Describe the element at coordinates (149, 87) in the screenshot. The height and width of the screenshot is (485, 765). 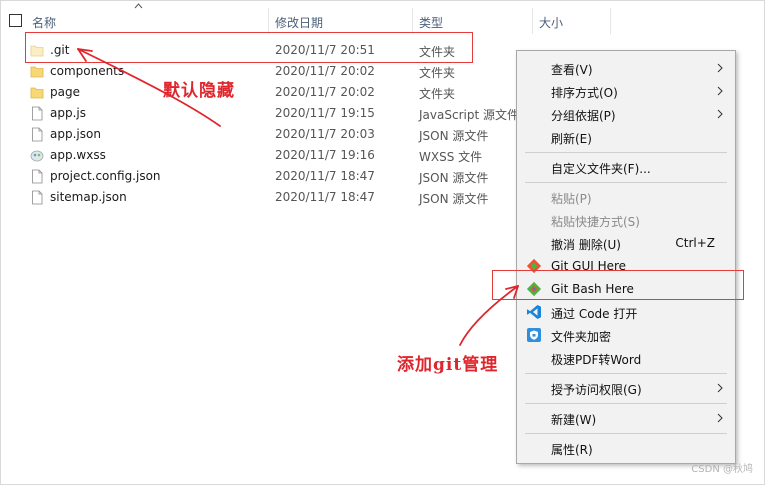
I see `arrow-to-git-folder` at that location.